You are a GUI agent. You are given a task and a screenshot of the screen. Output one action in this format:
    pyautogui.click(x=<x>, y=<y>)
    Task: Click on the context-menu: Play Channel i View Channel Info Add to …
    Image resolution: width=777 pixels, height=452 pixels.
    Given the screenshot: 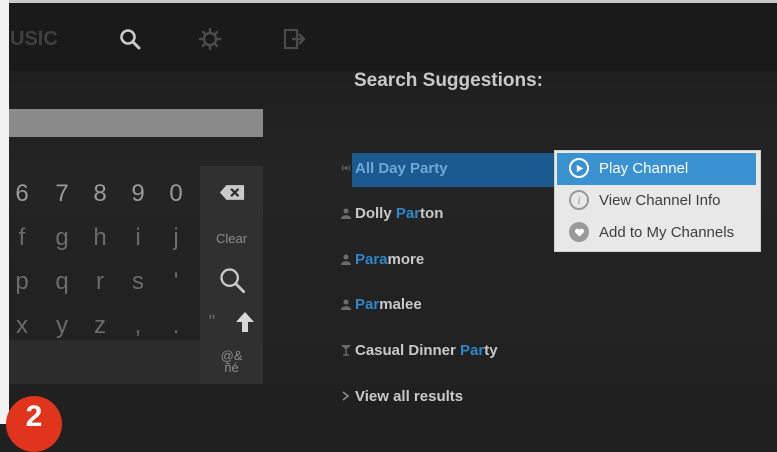 What is the action you would take?
    pyautogui.click(x=657, y=201)
    